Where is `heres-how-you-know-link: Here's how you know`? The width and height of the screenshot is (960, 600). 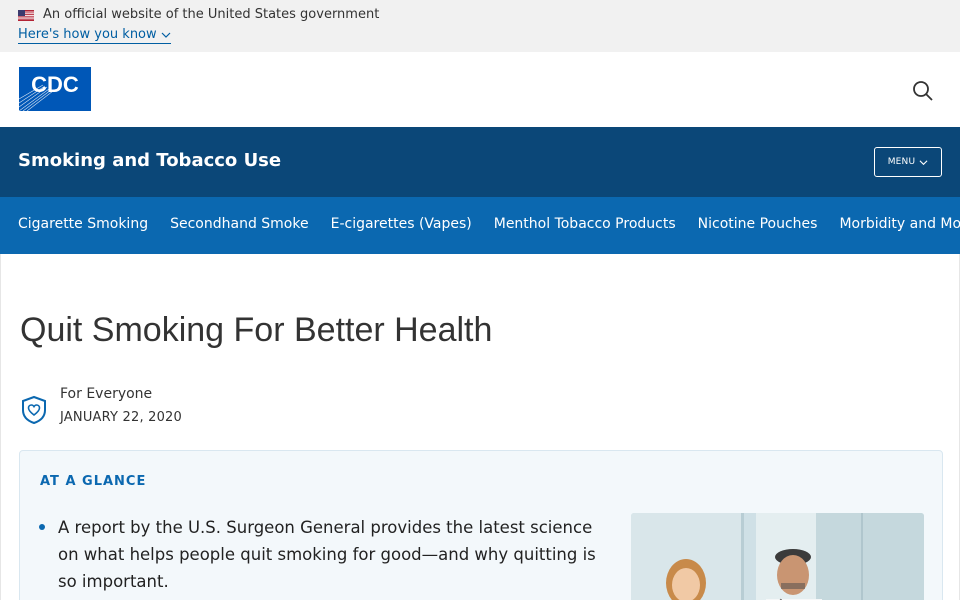
heres-how-you-know-link: Here's how you know is located at coordinates (94, 35).